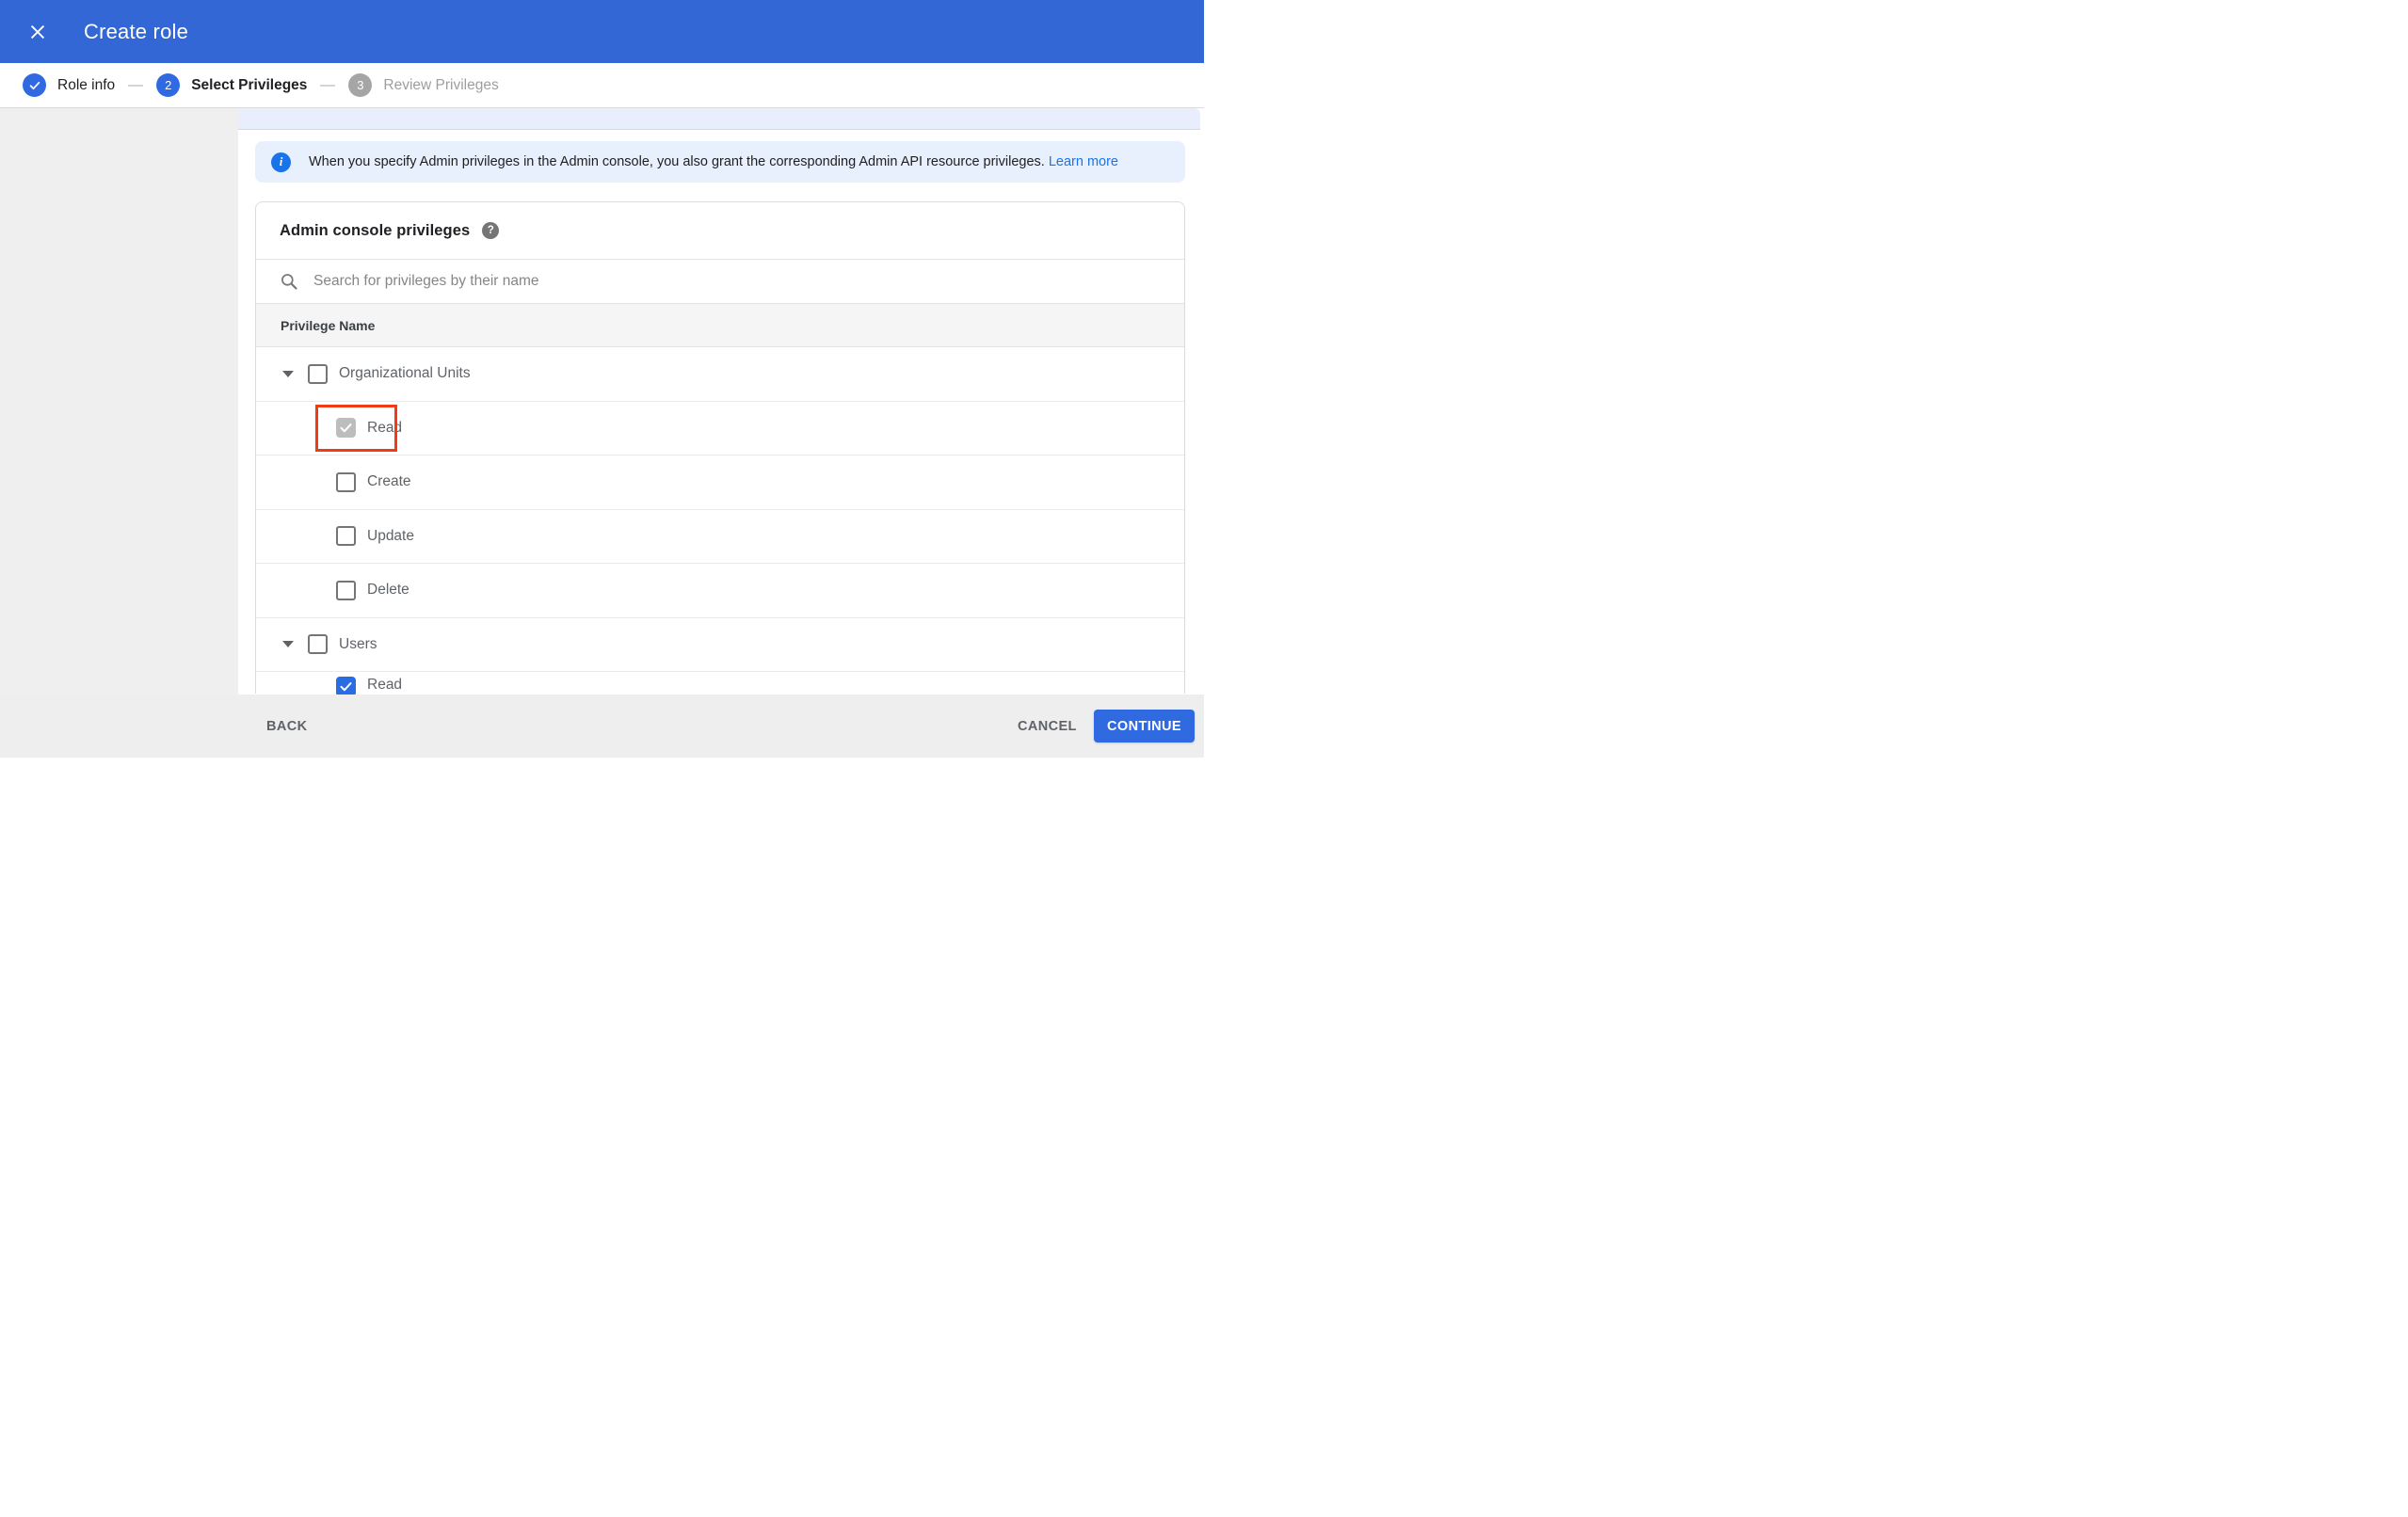 Image resolution: width=2408 pixels, height=1517 pixels. I want to click on appbar: Create role, so click(602, 31).